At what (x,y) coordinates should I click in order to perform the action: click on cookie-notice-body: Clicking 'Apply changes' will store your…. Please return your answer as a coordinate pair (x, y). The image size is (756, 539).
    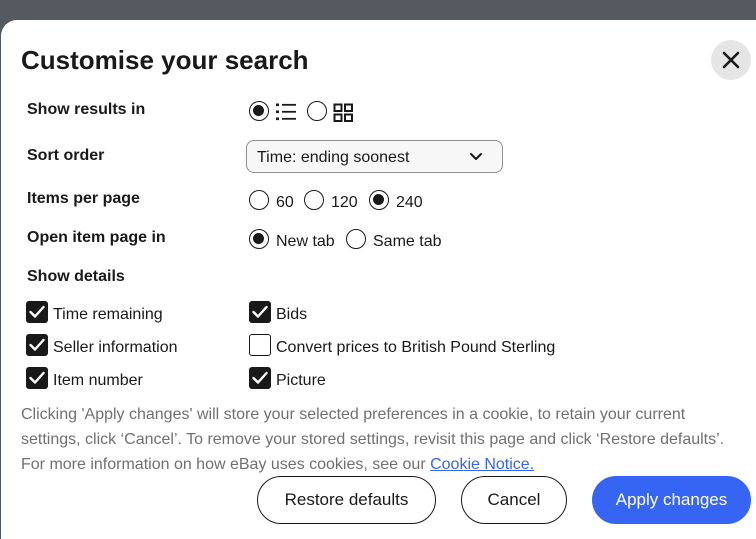
    Looking at the image, I should click on (373, 439).